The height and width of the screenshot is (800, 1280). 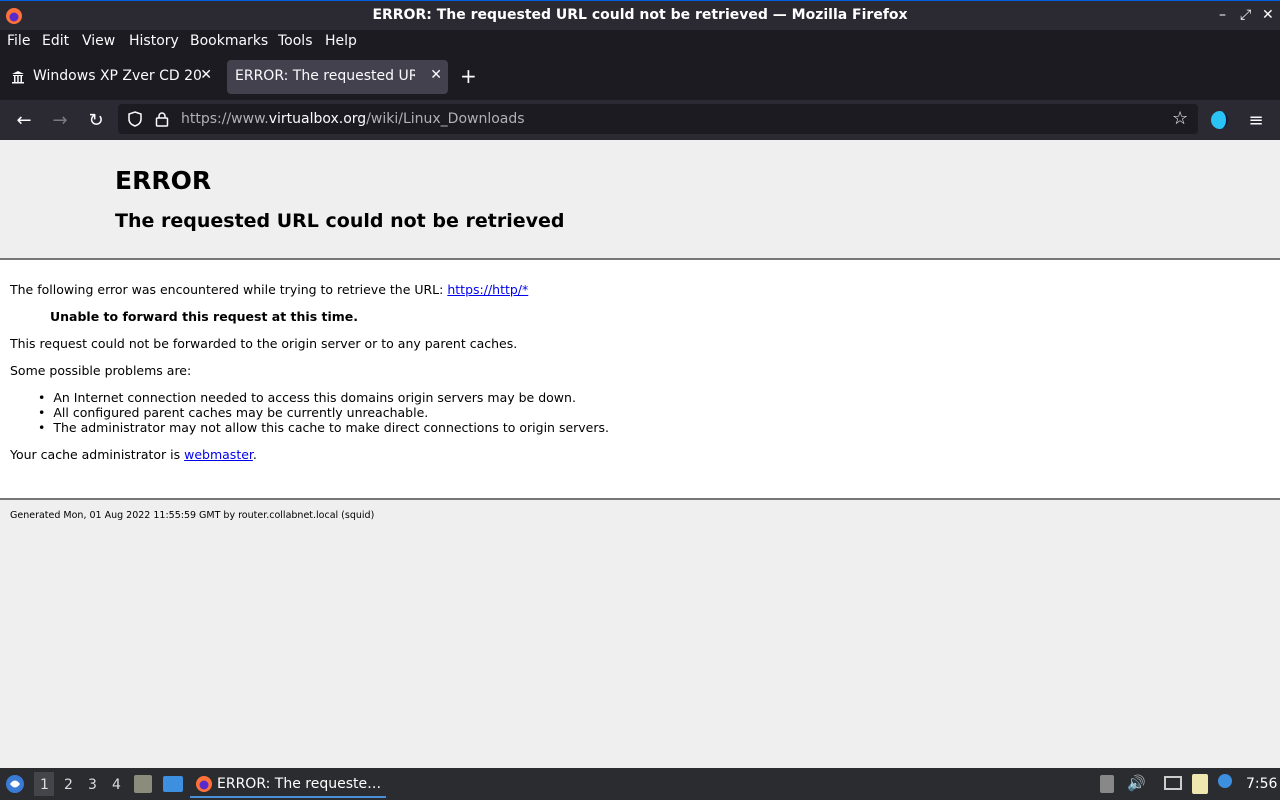 What do you see at coordinates (1256, 120) in the screenshot?
I see `hamburger-menu-icon: ≡` at bounding box center [1256, 120].